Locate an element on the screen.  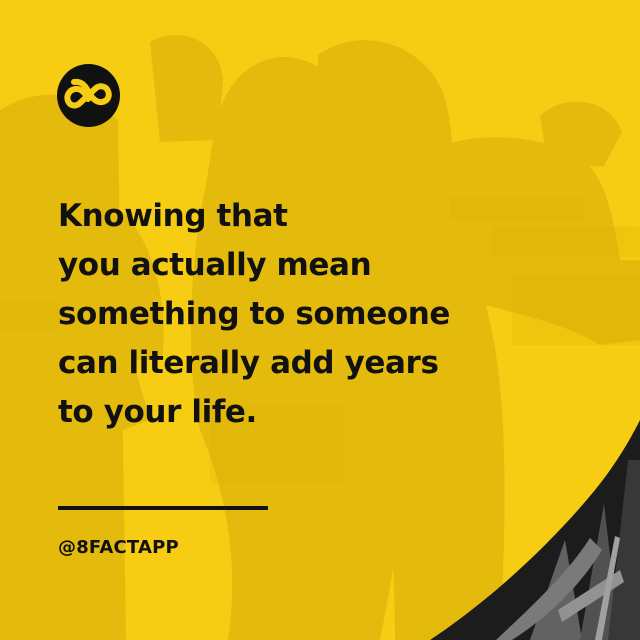
brand-logo is located at coordinates (88, 95).